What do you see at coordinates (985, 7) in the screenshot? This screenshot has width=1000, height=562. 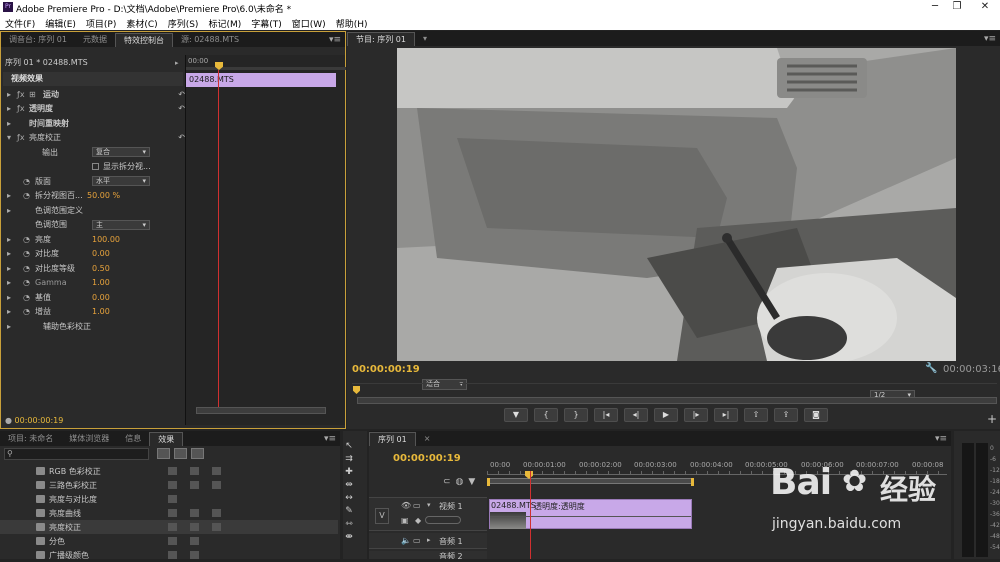 I see `close-icon: ✕` at bounding box center [985, 7].